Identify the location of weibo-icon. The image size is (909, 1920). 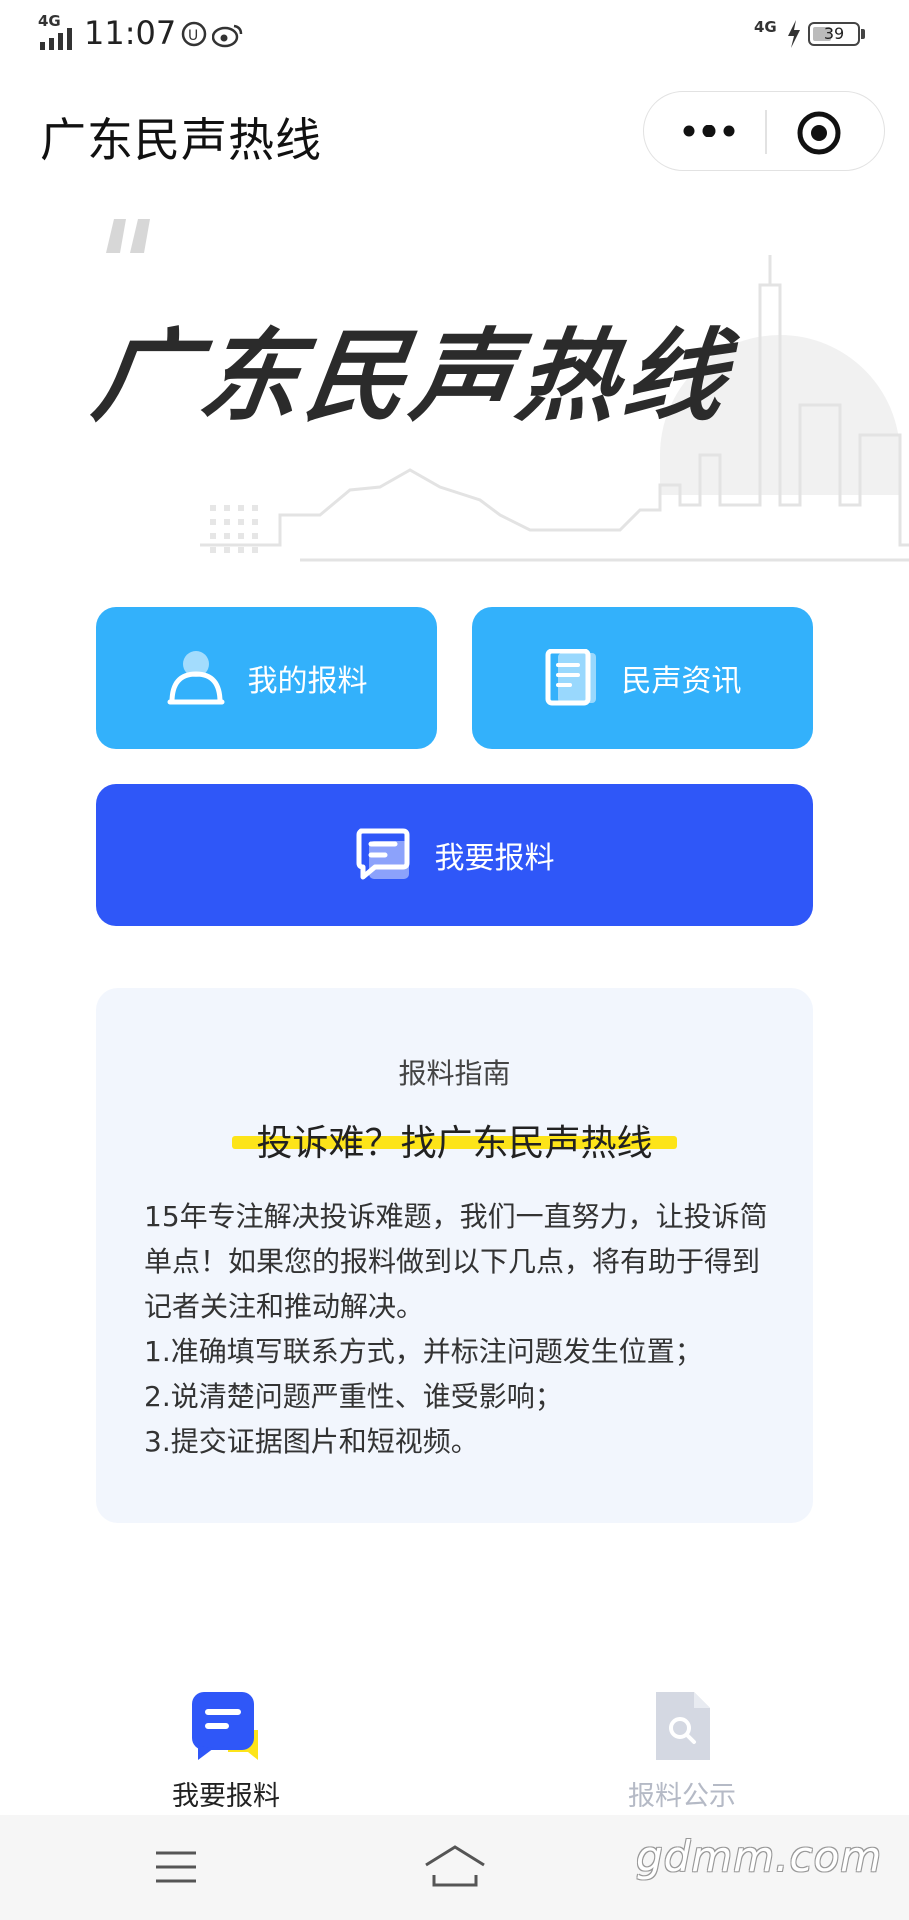
(227, 37).